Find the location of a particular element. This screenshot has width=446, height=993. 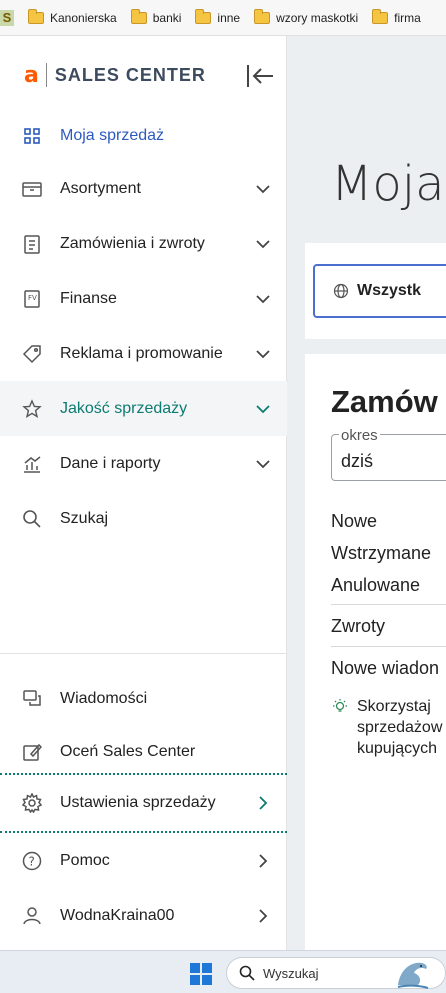

sidebar-item-label: Pomoc is located at coordinates (85, 860).